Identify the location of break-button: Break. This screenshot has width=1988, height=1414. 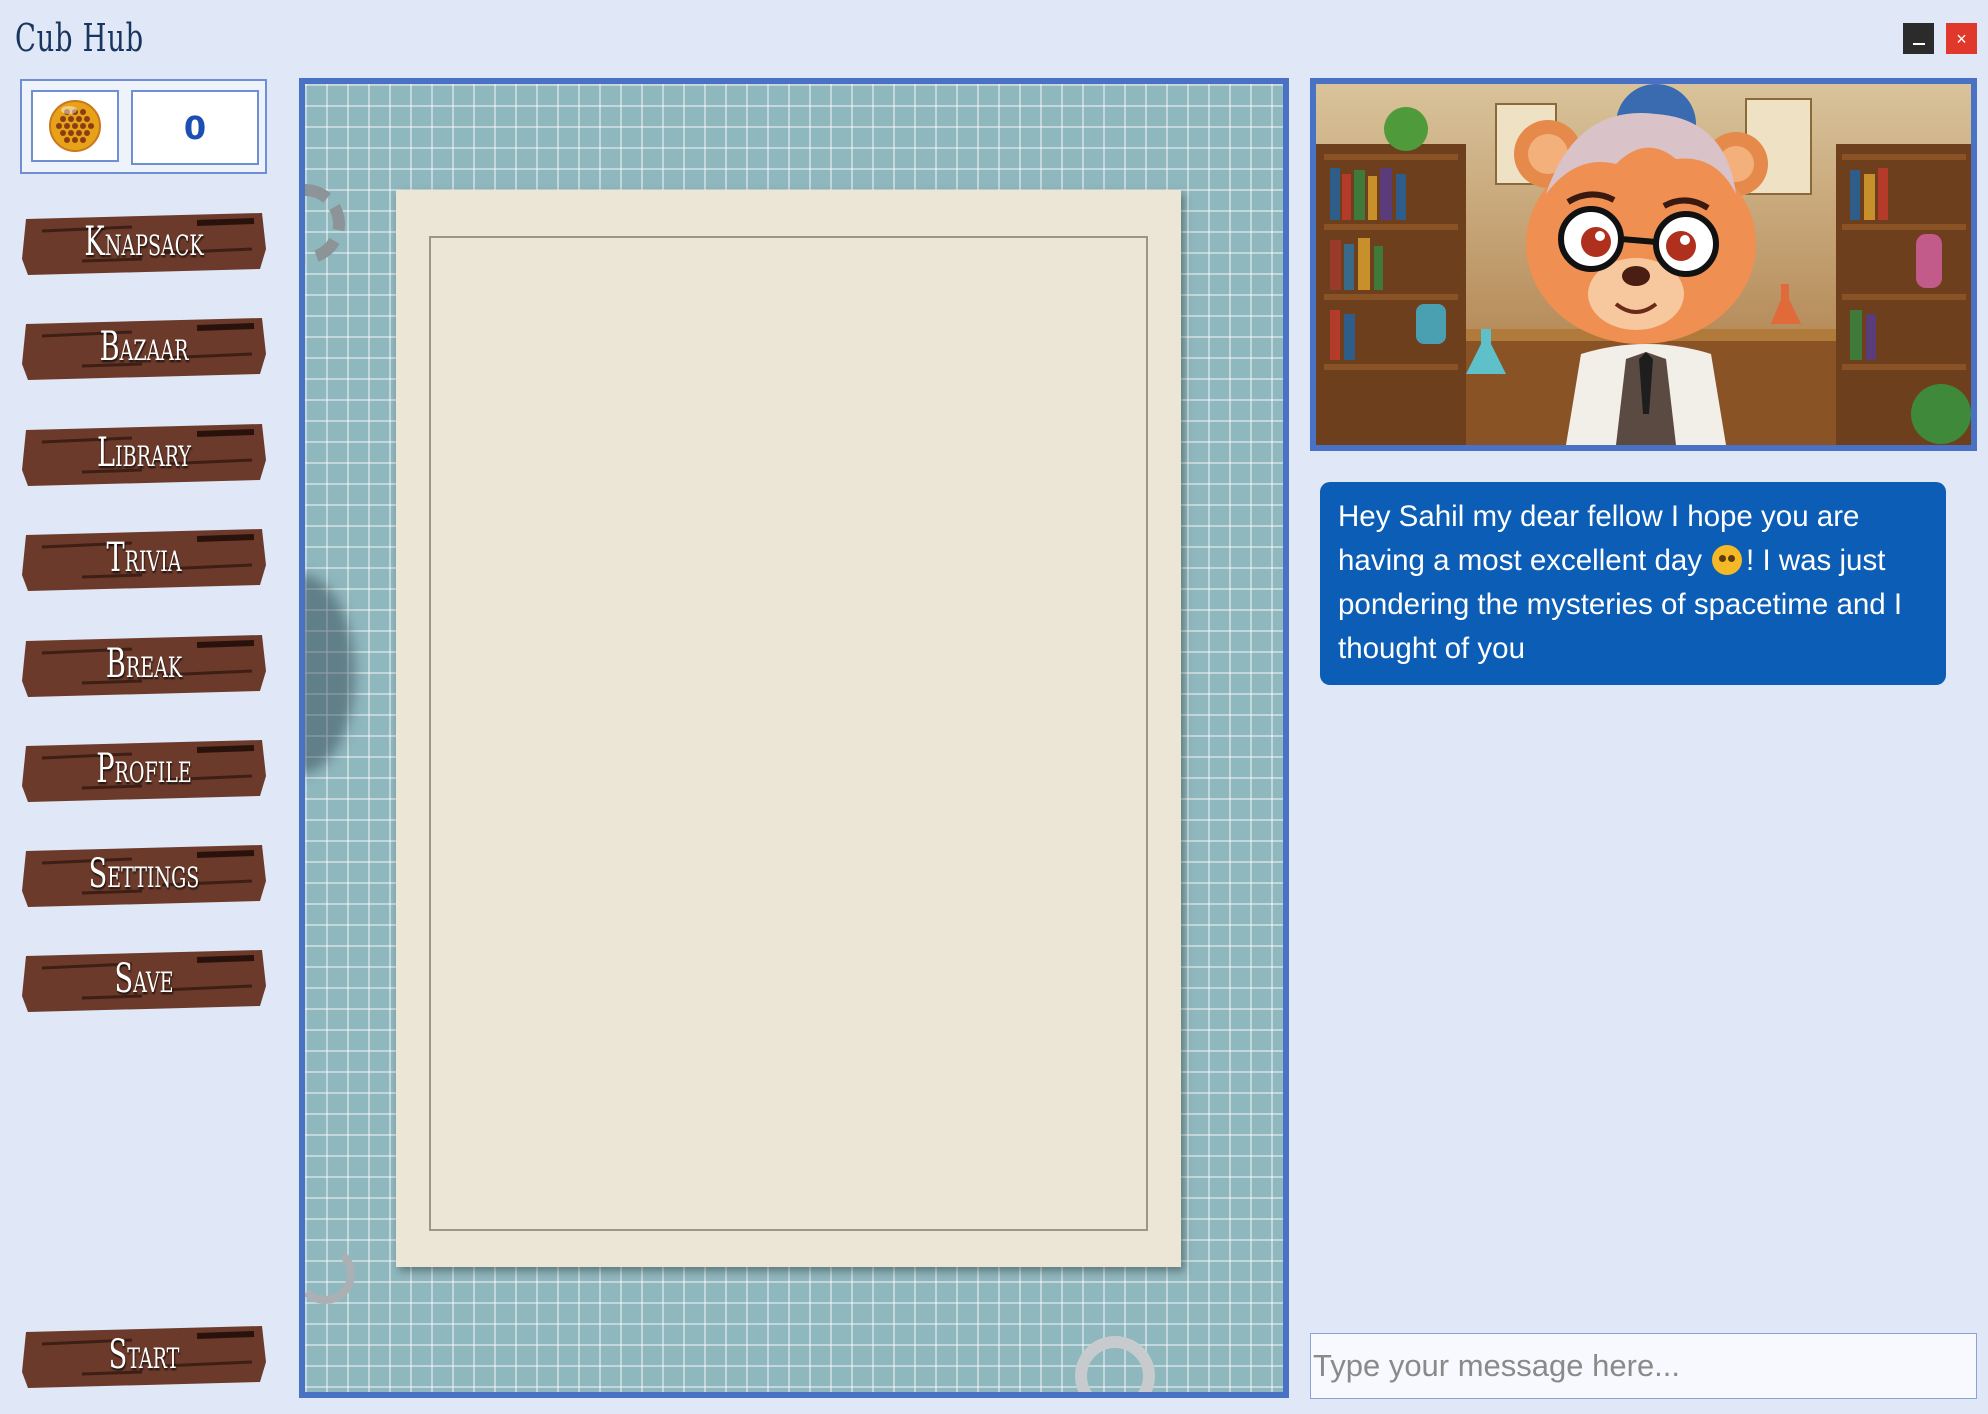
(144, 664).